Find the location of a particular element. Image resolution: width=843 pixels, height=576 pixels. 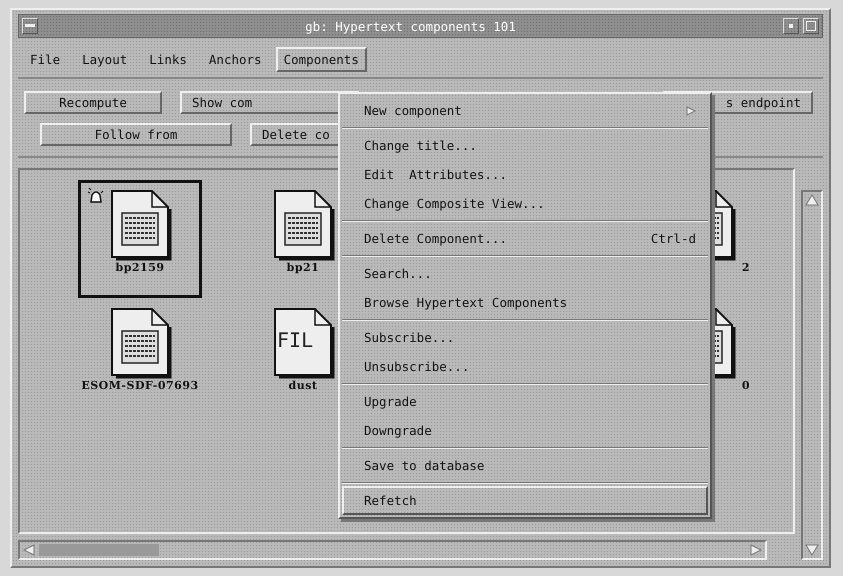

menu-item: Refetch is located at coordinates (525, 500).